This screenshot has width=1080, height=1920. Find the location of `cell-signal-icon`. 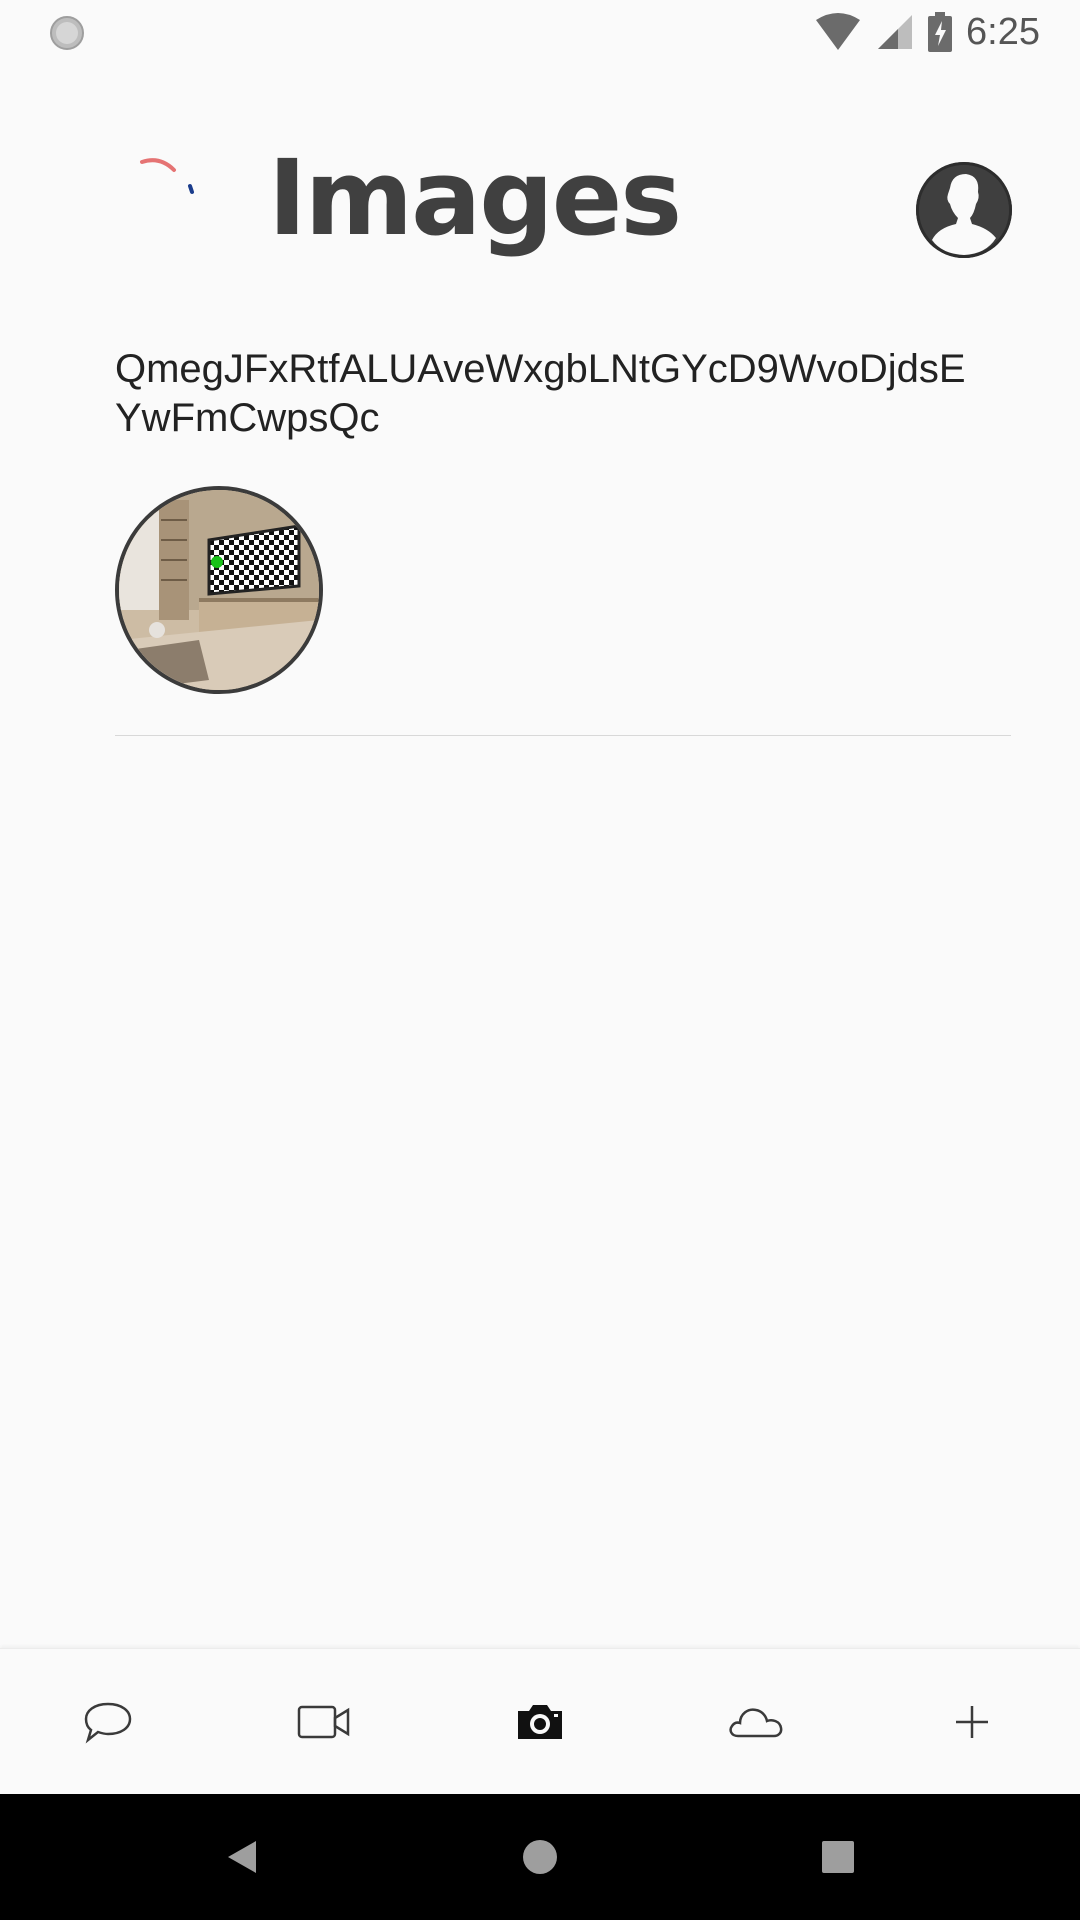

cell-signal-icon is located at coordinates (895, 32).